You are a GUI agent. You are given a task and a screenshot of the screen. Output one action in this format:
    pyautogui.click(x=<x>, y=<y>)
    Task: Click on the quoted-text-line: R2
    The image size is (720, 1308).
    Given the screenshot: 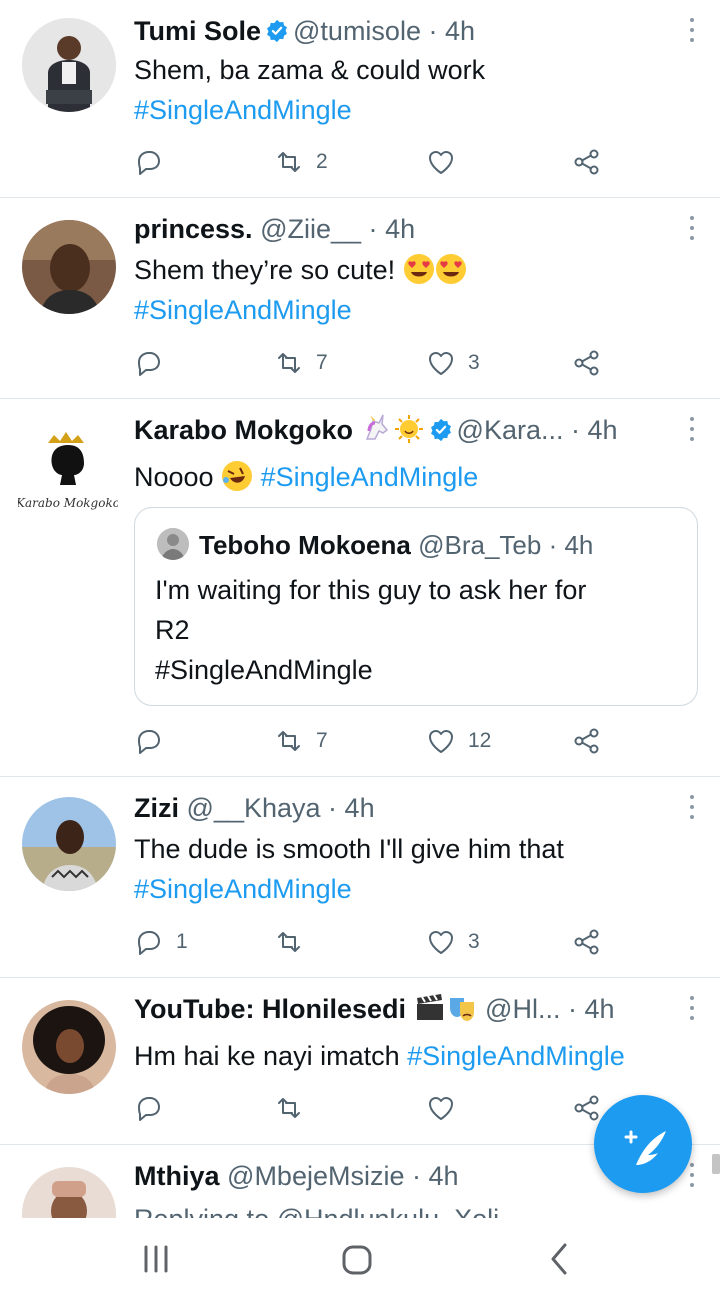 What is the action you would take?
    pyautogui.click(x=172, y=630)
    